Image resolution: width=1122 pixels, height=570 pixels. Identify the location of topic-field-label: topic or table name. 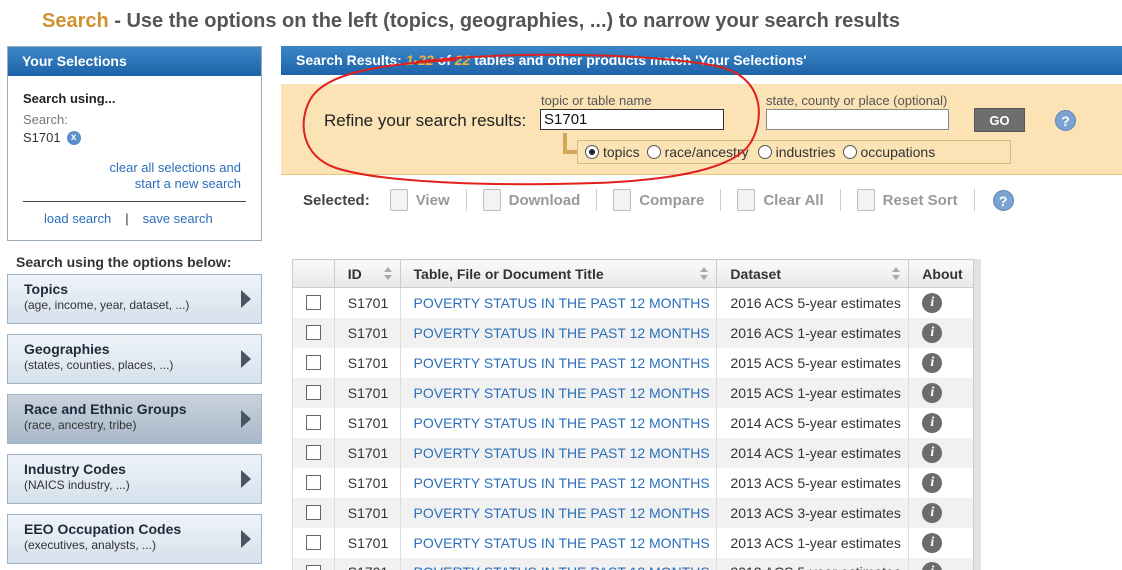
(596, 100).